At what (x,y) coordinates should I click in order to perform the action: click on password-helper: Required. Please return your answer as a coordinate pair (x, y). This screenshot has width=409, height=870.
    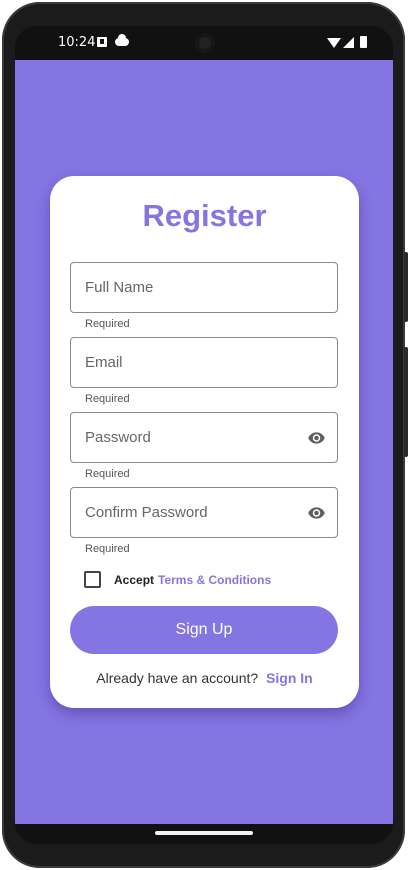
    Looking at the image, I should click on (107, 474).